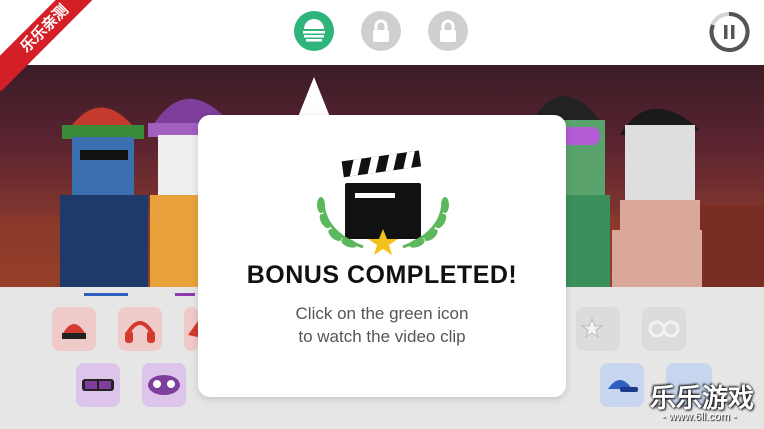  Describe the element at coordinates (383, 202) in the screenshot. I see `clapperboard-icon` at that location.